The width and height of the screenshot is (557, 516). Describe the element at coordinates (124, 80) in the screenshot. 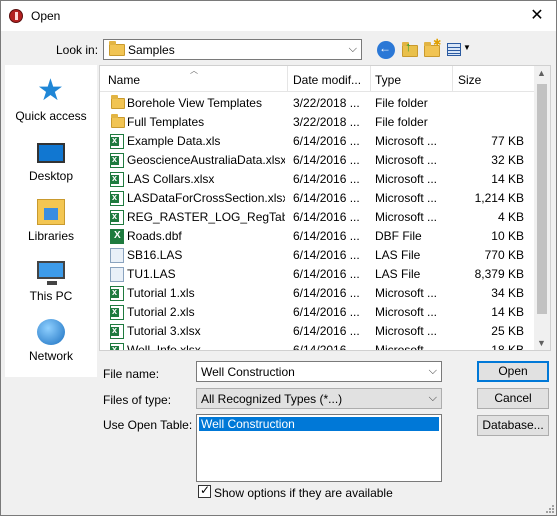

I see `column-header-name: Name` at that location.